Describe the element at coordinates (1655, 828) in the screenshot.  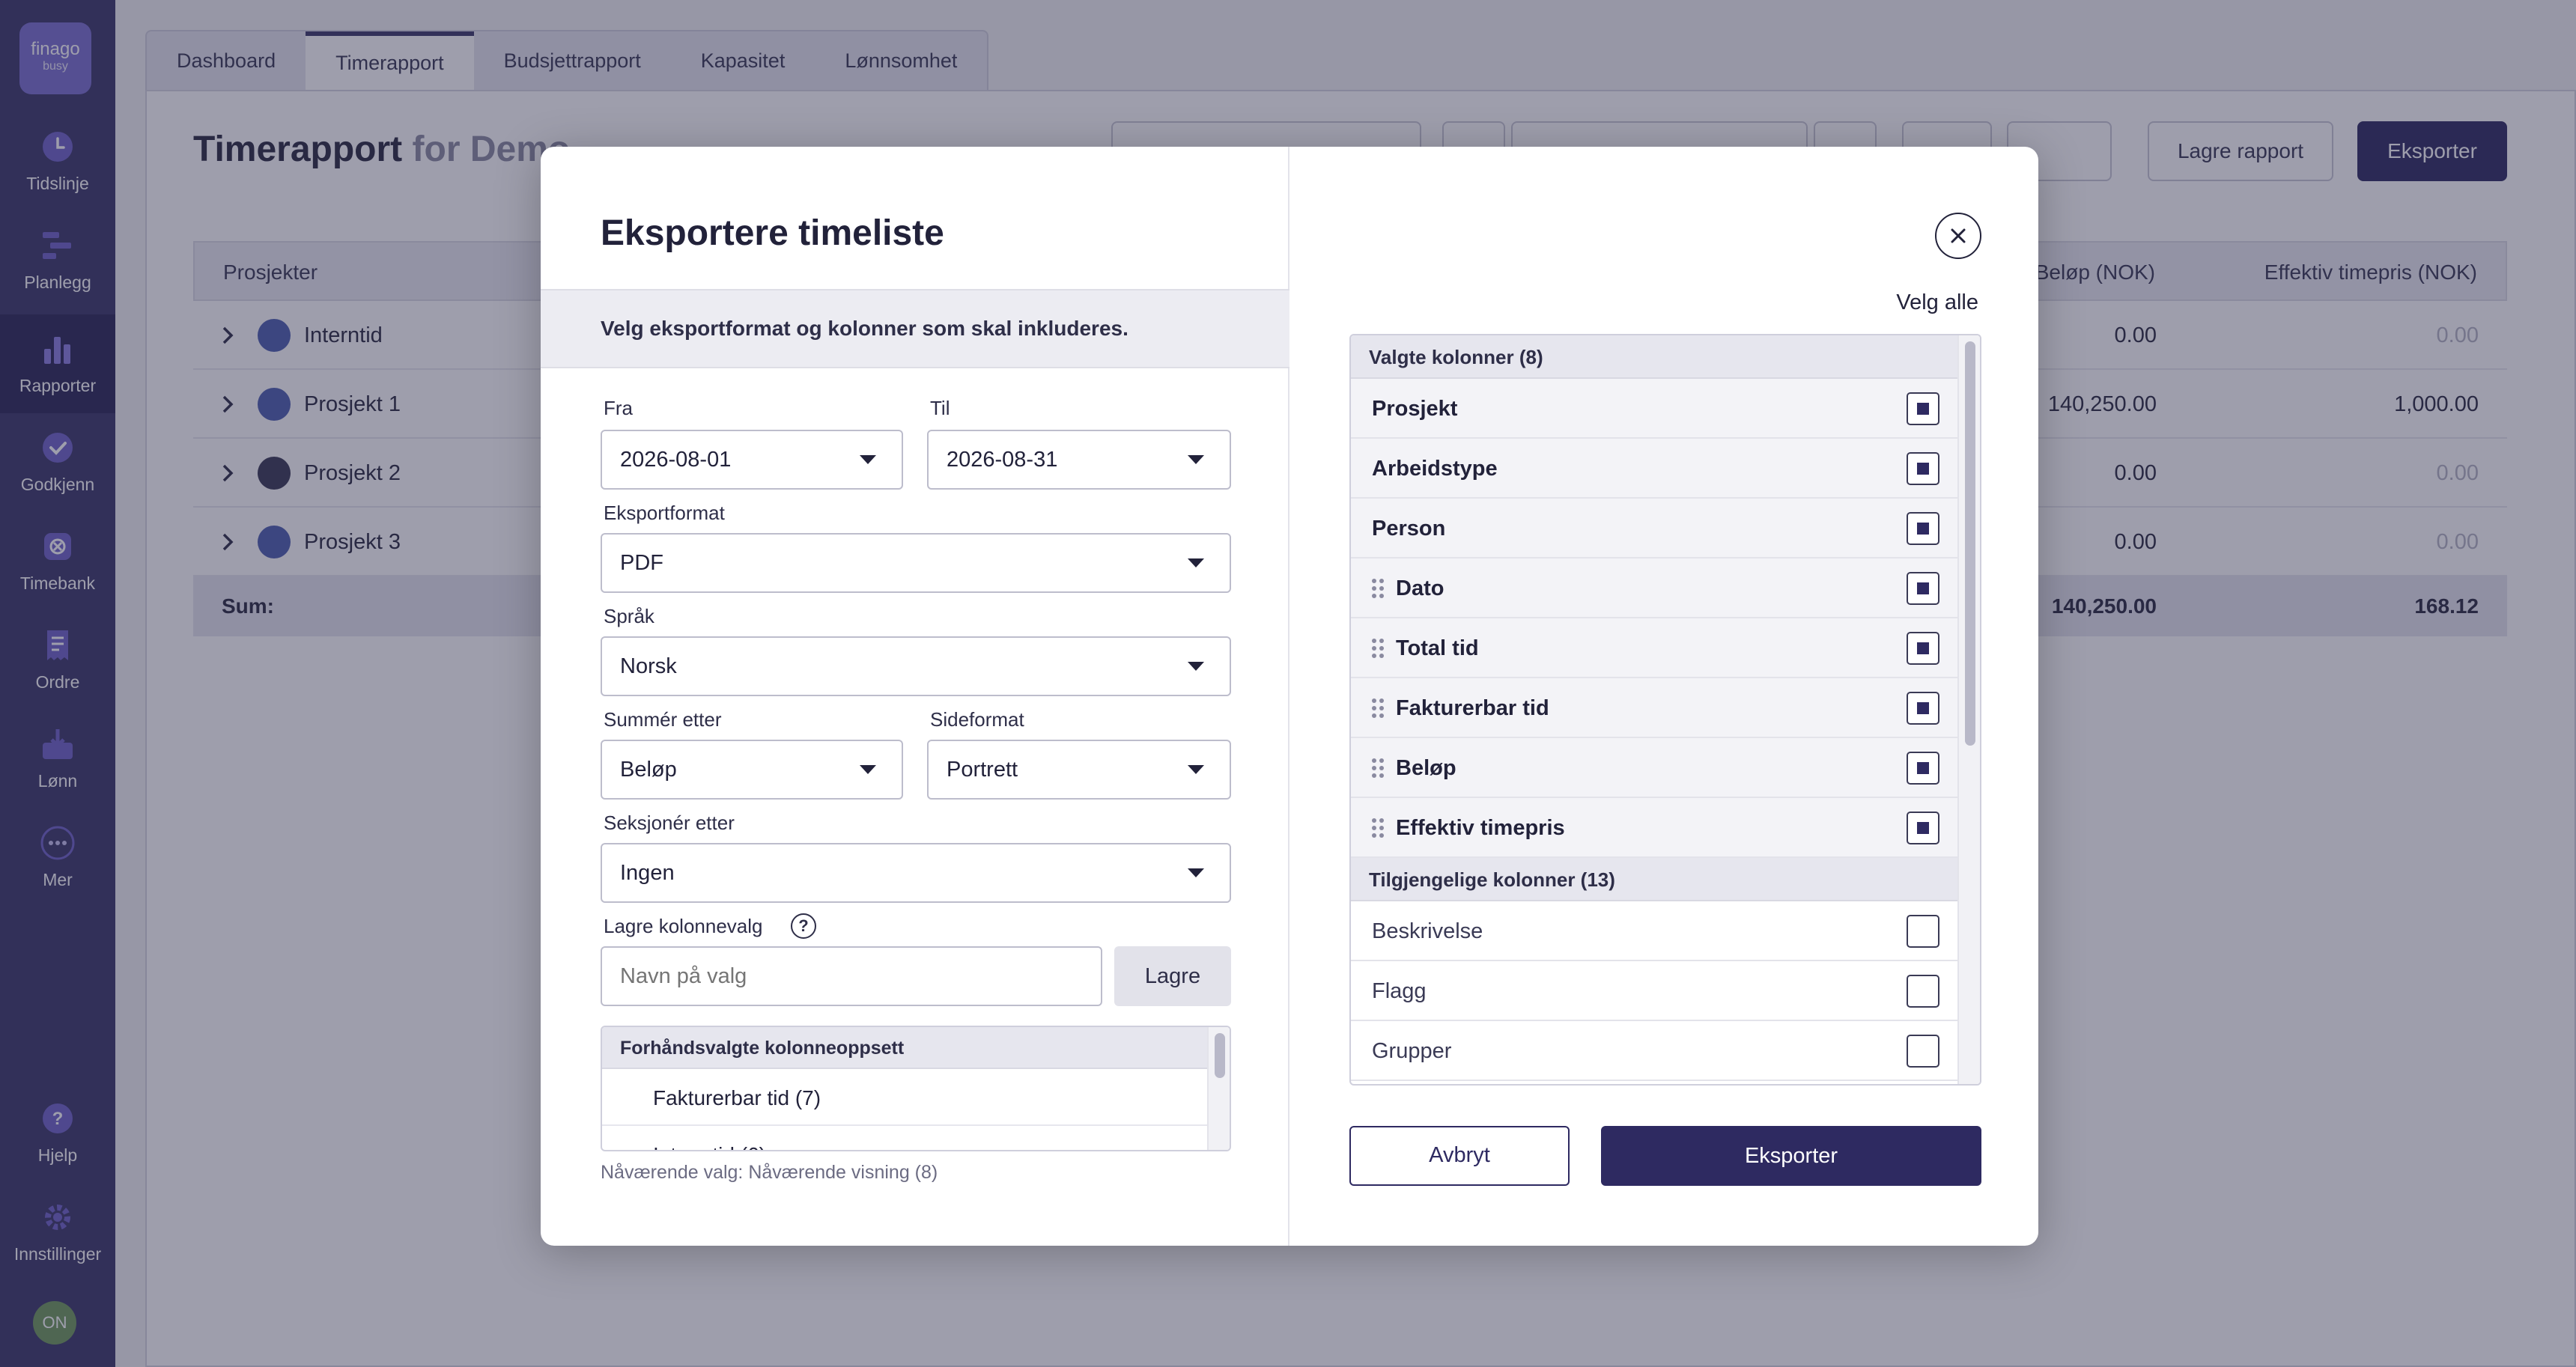
I see `column-row-effektiv-timepris: Effektiv timepris` at that location.